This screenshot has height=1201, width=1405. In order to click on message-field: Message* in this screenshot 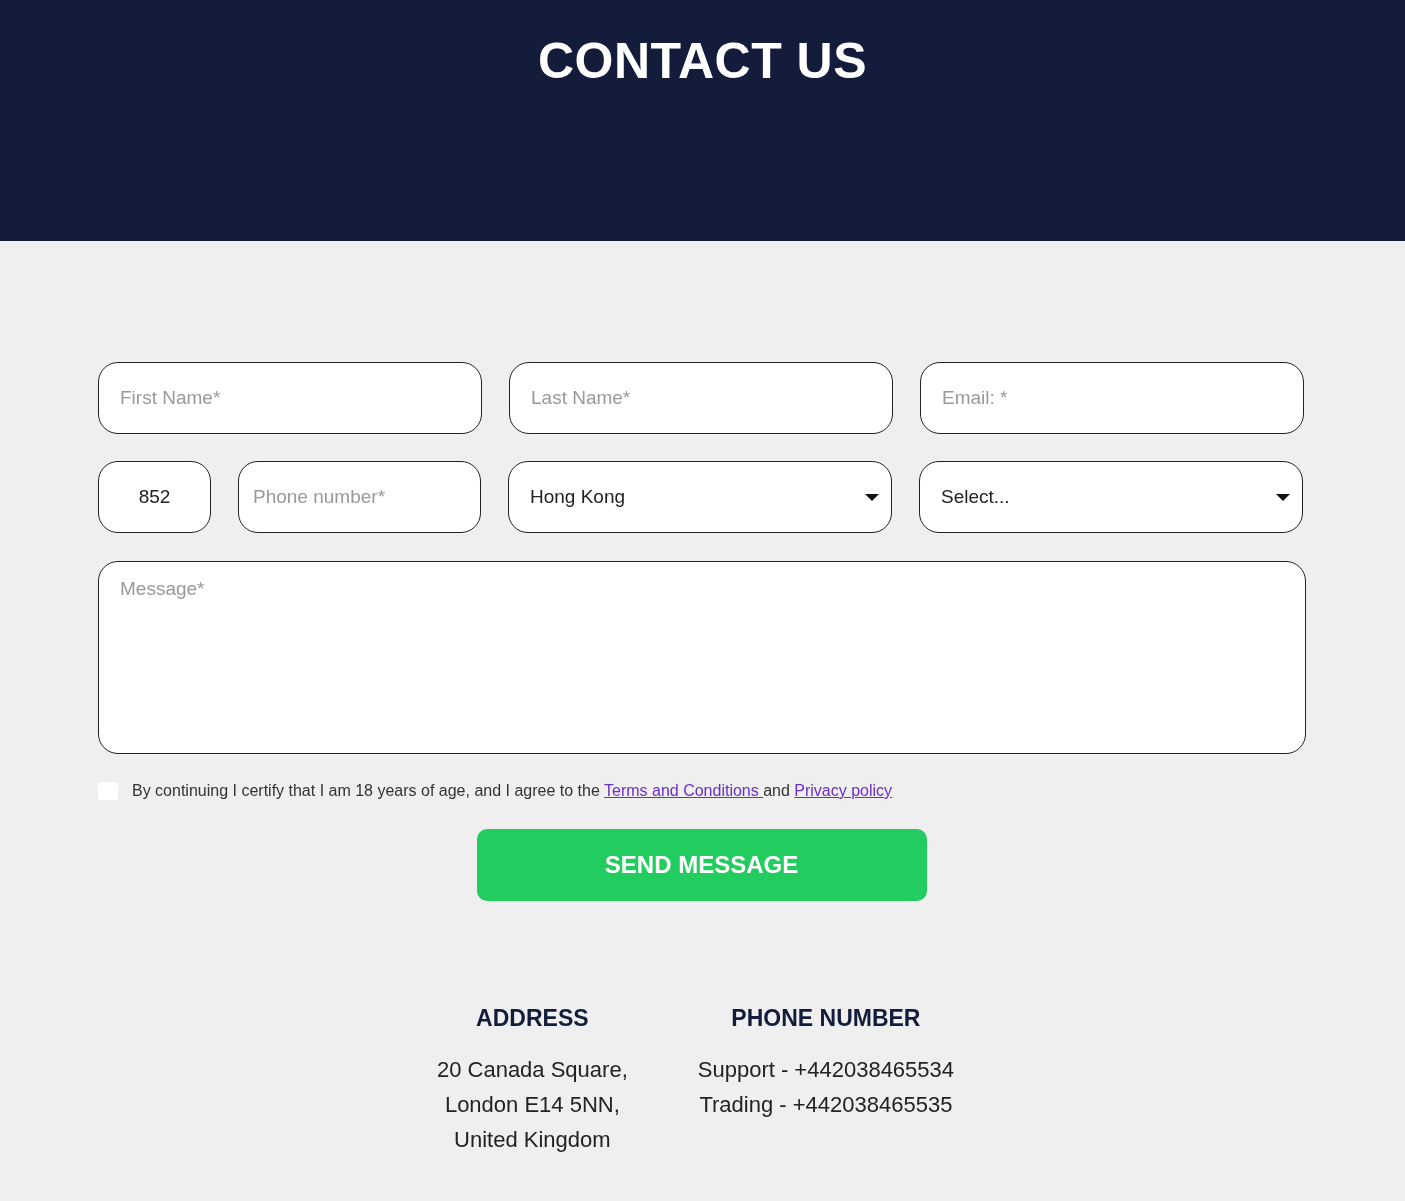, I will do `click(702, 657)`.